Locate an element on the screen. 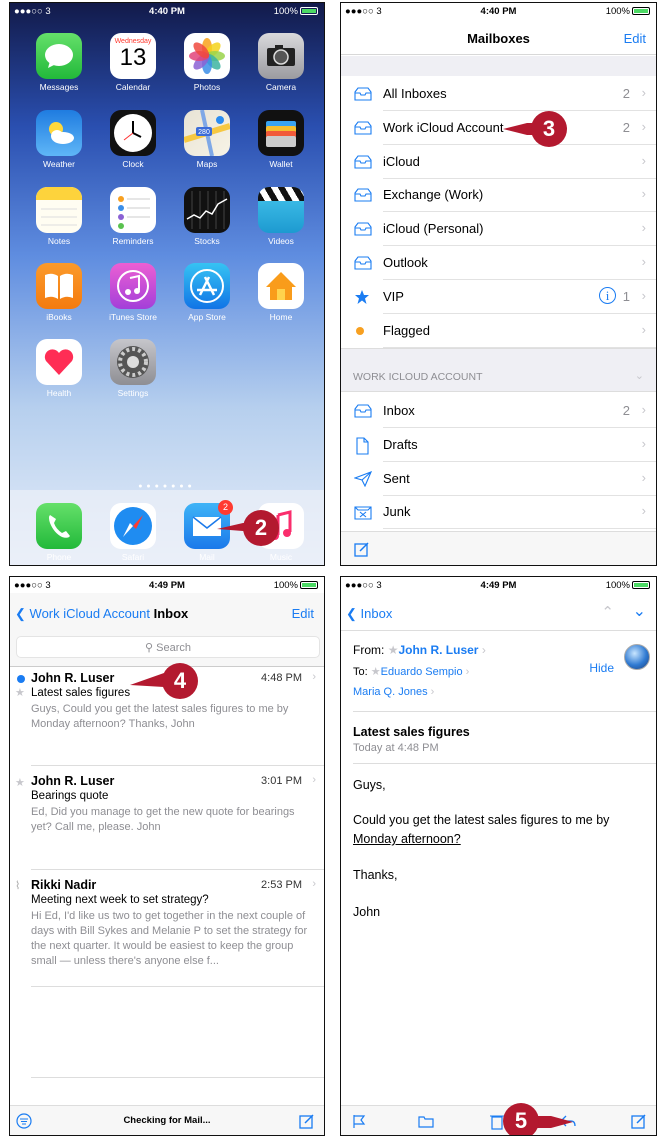 The image size is (658, 1136). app-label: Clock is located at coordinates (133, 164).